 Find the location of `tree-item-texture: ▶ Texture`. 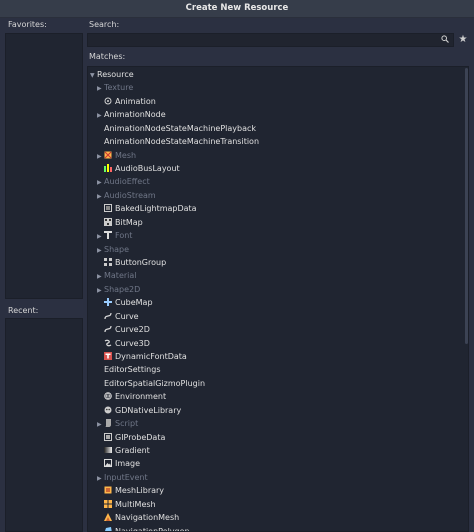

tree-item-texture: ▶ Texture is located at coordinates (115, 87).